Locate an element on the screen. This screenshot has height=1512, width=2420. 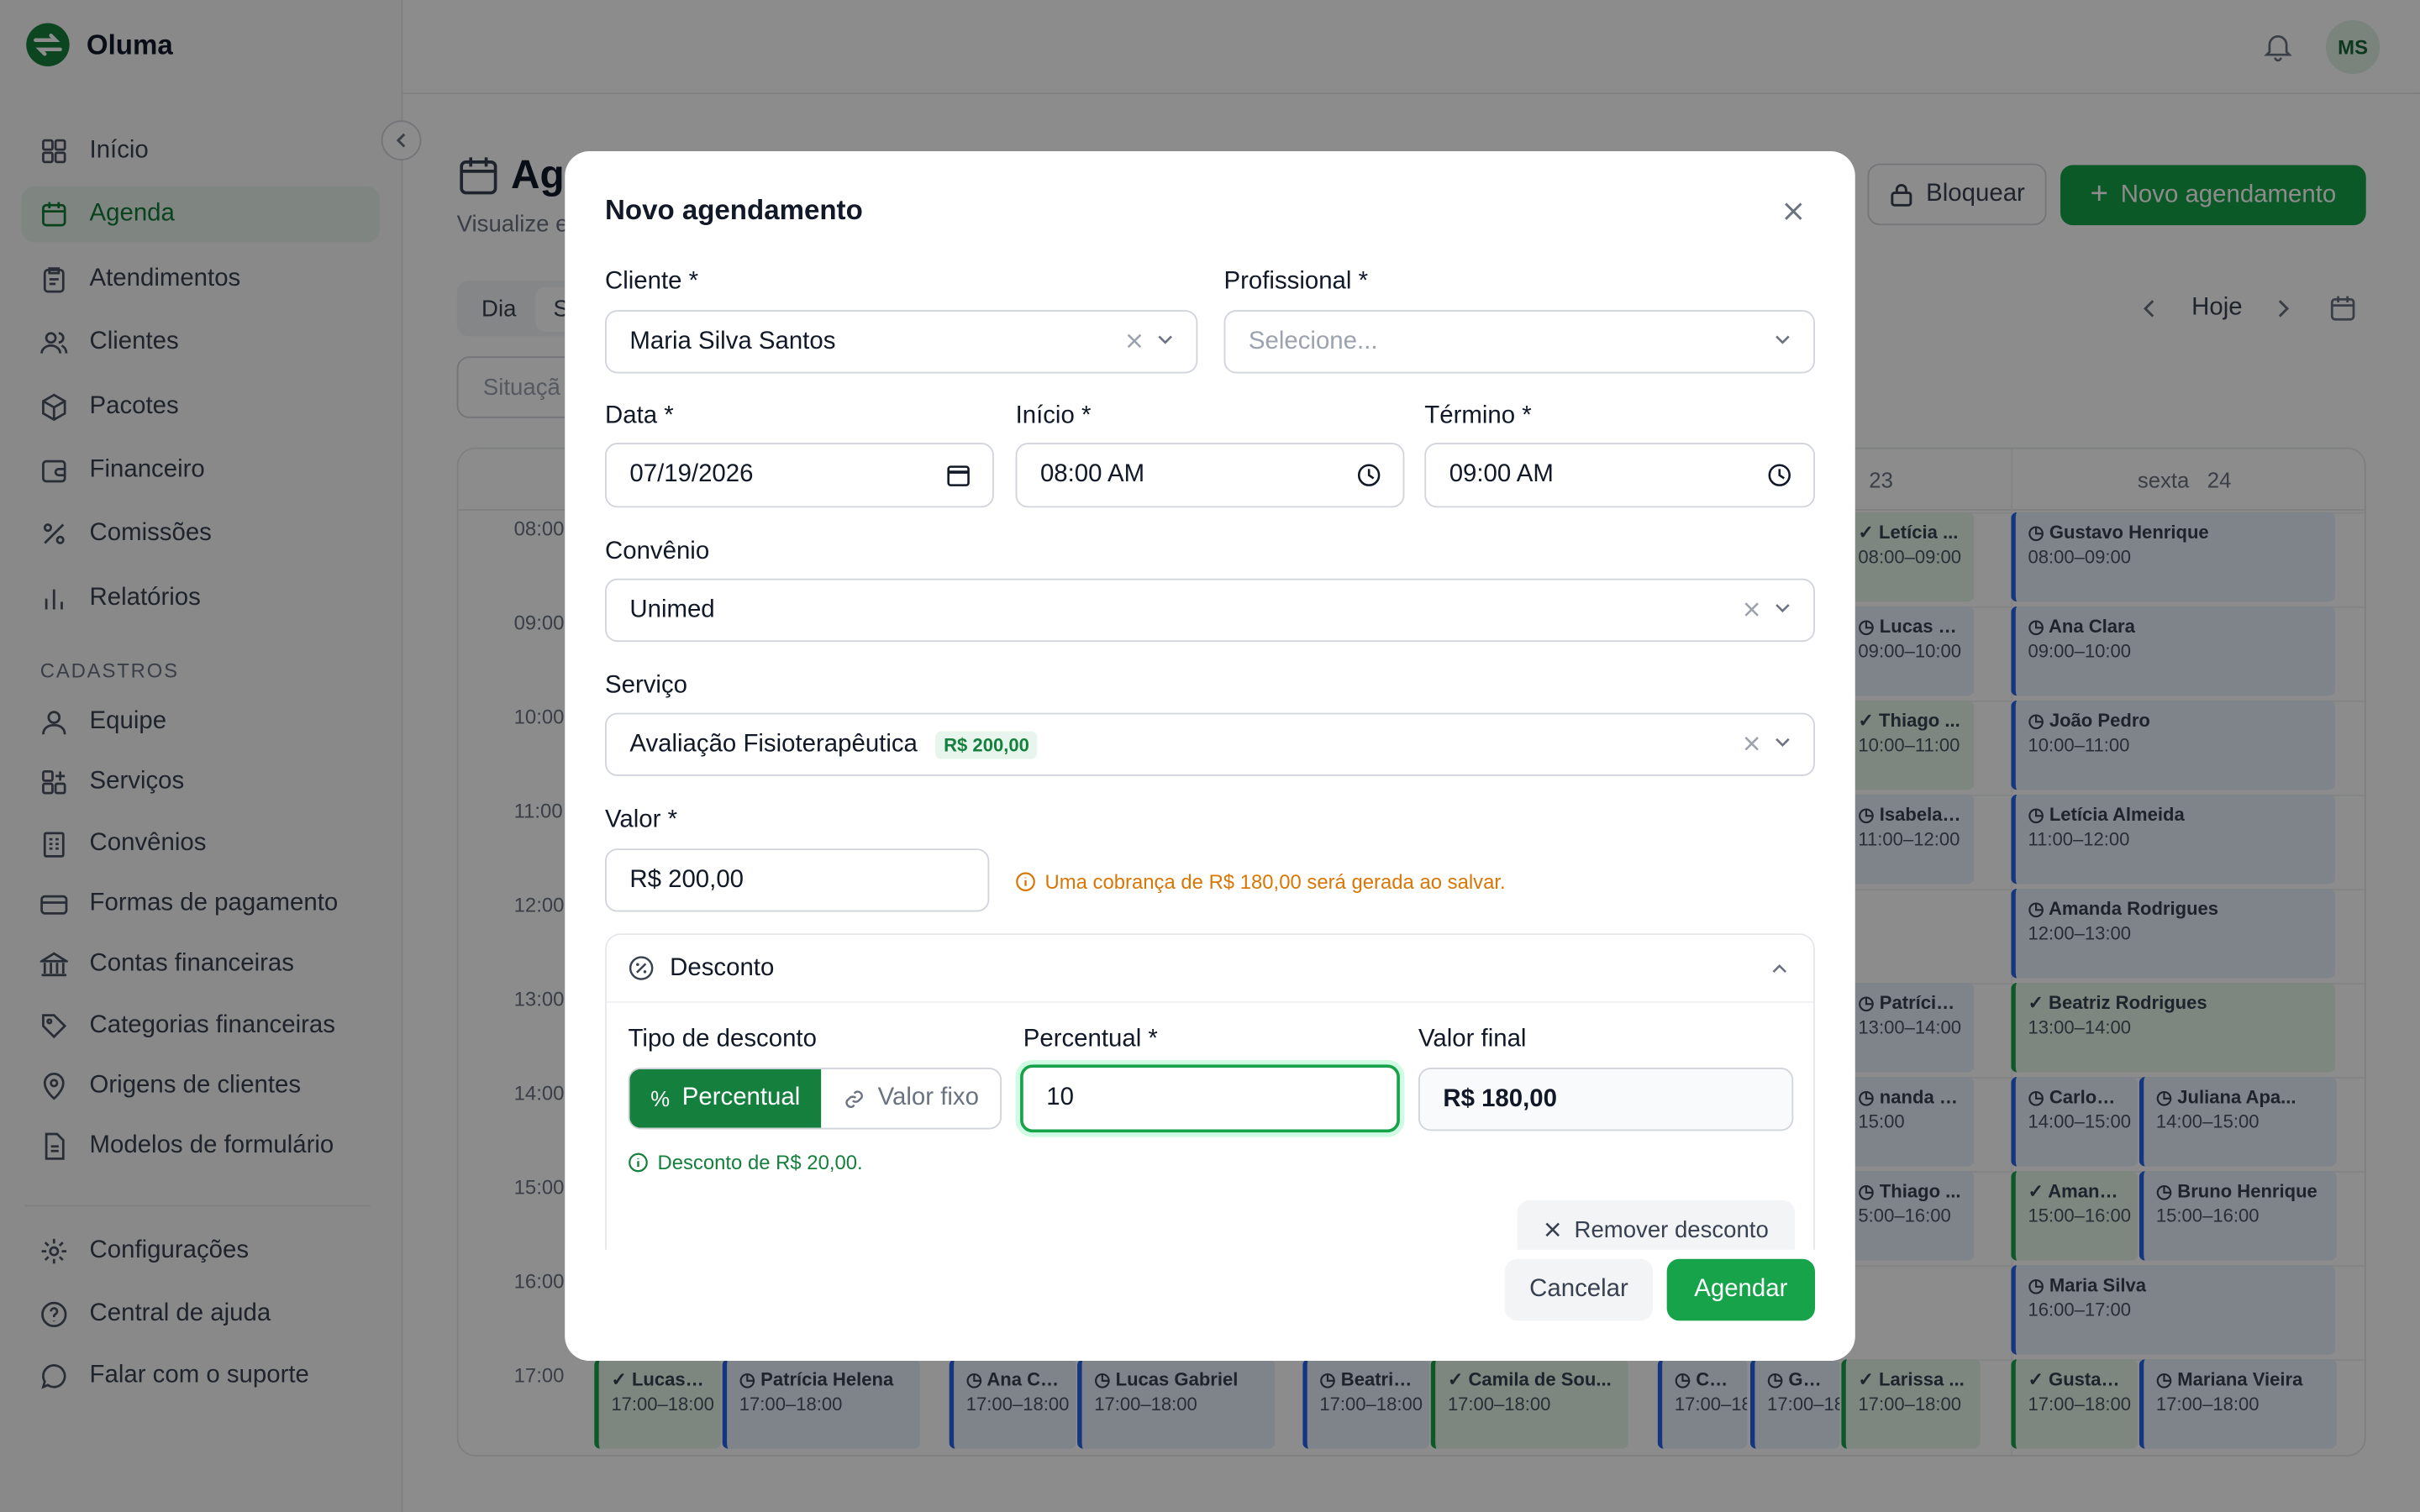
valor-input: R$ 200,00 is located at coordinates (797, 880).